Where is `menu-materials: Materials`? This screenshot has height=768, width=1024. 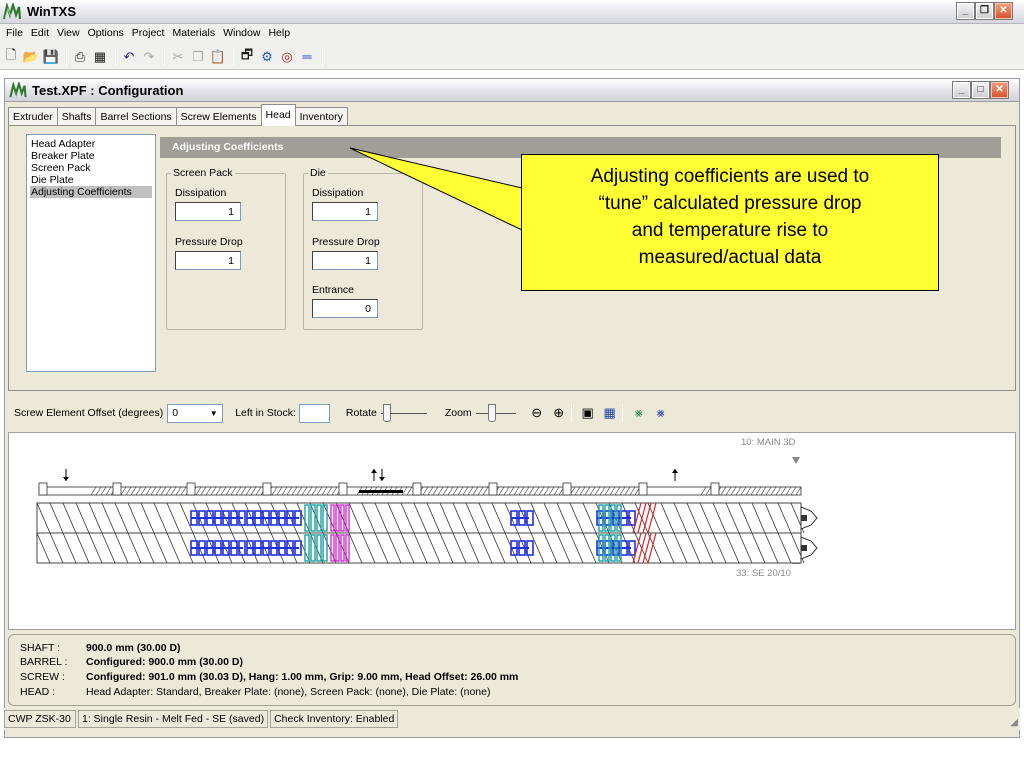
menu-materials: Materials is located at coordinates (195, 34).